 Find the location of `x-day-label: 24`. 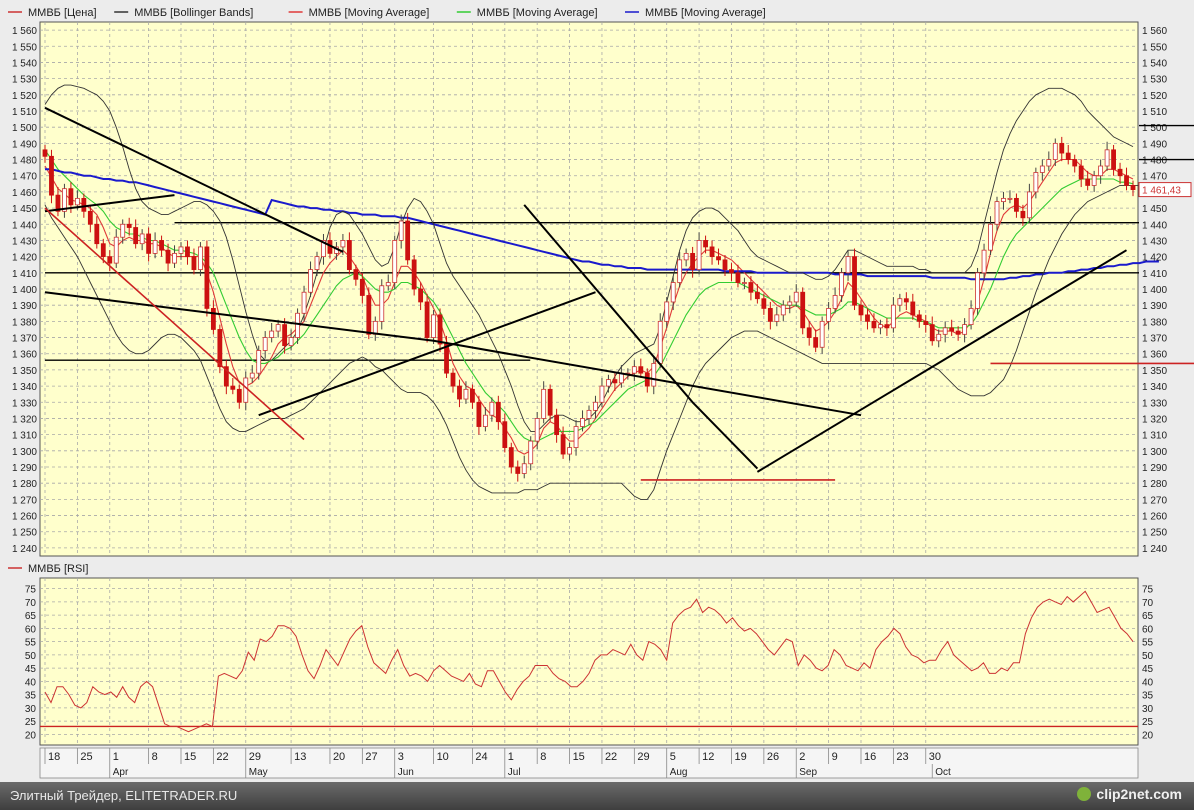

x-day-label: 24 is located at coordinates (481, 757).